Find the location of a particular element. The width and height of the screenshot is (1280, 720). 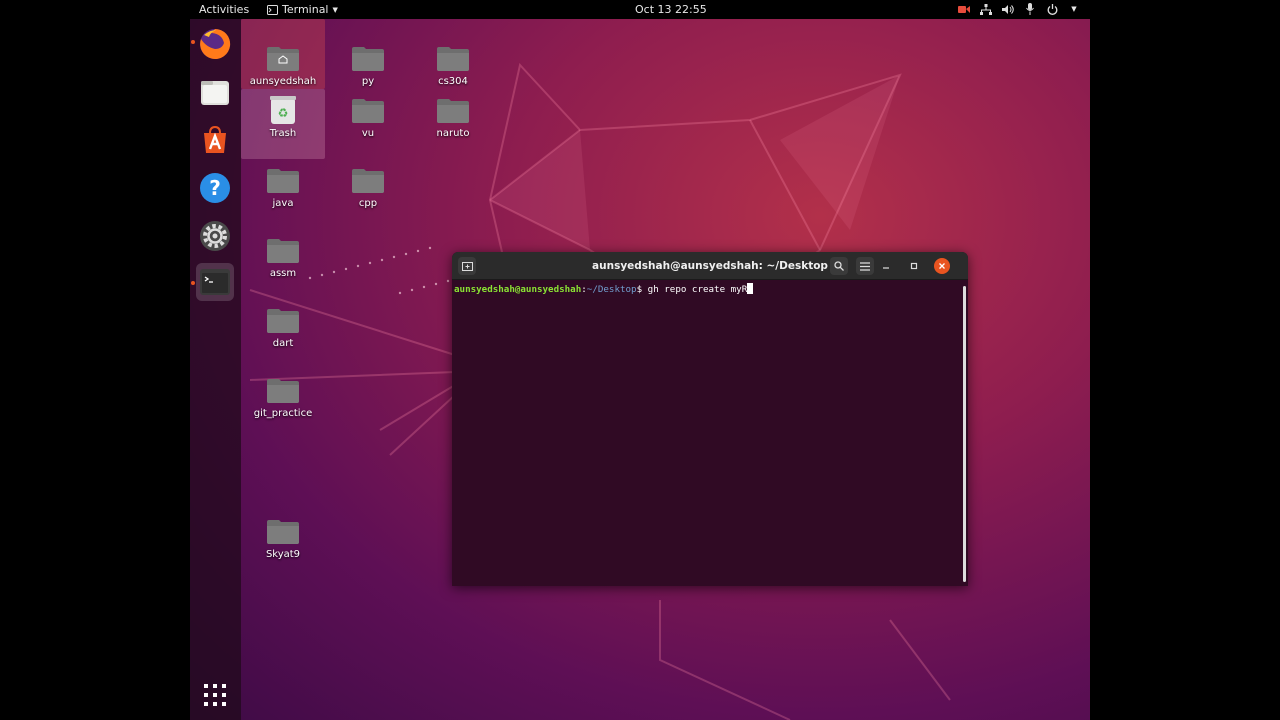

desktop-icon-label: py is located at coordinates (368, 81).